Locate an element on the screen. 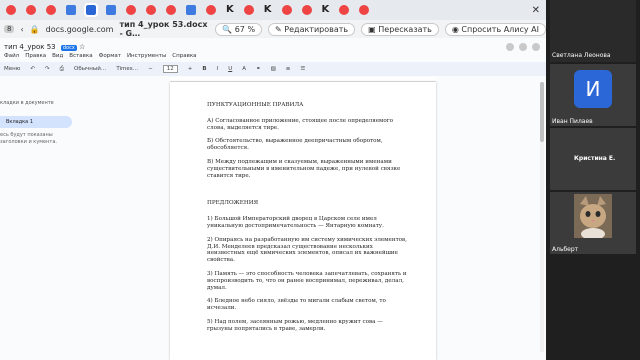  menu-view: Вид is located at coordinates (57, 56).